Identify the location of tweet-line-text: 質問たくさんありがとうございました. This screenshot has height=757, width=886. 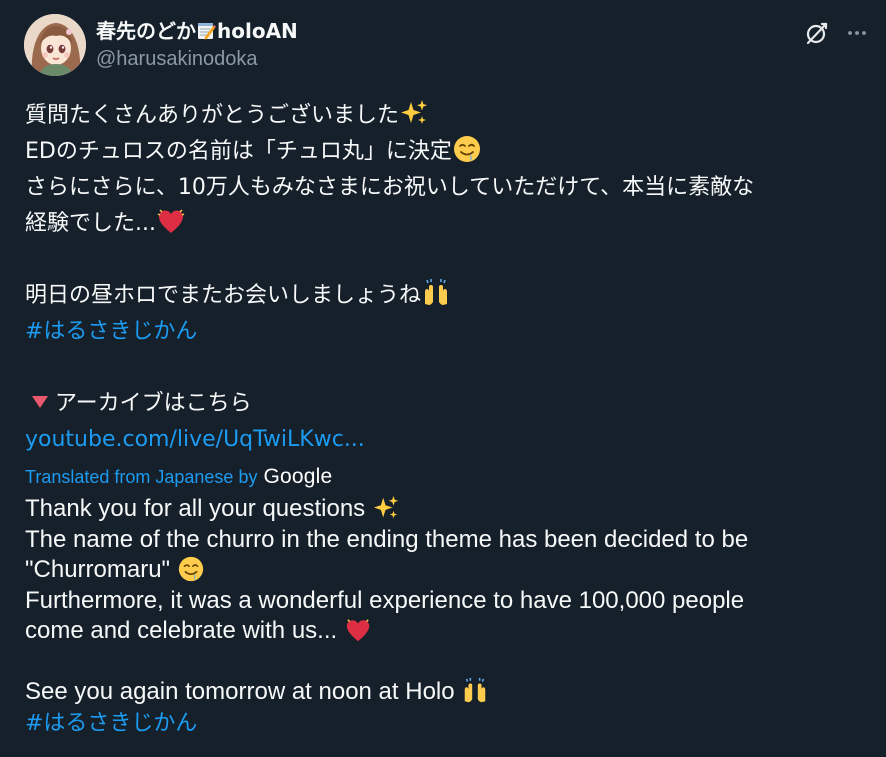
(212, 115).